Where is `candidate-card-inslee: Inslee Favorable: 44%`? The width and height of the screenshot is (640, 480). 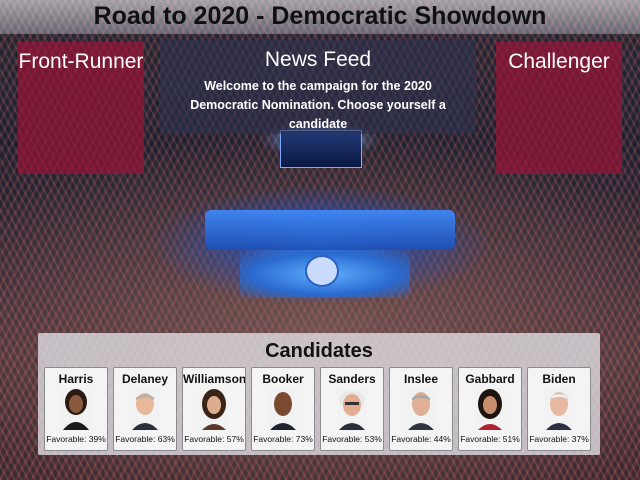 candidate-card-inslee: Inslee Favorable: 44% is located at coordinates (421, 409).